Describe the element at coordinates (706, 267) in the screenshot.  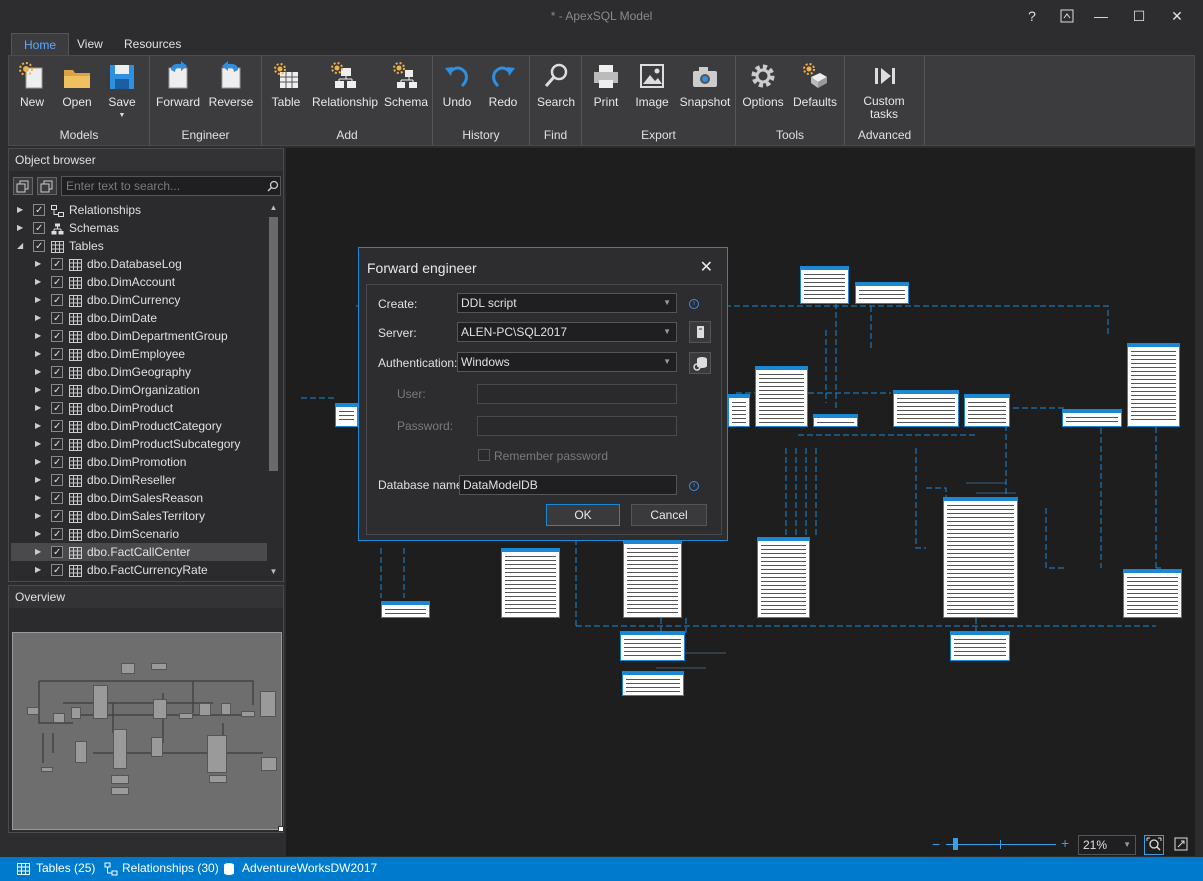
I see `dialog-close-button: ✕` at that location.